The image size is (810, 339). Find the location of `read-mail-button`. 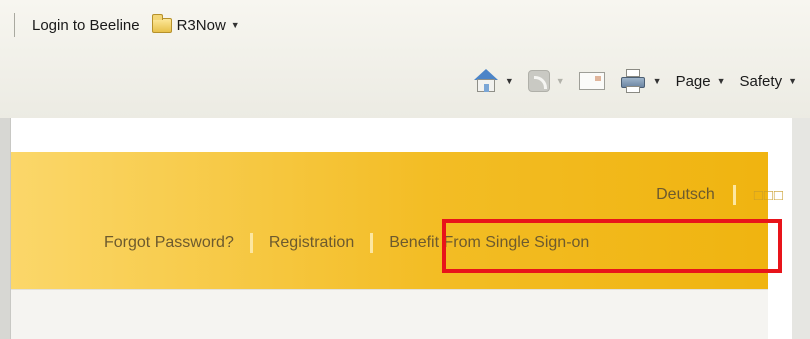

read-mail-button is located at coordinates (592, 81).